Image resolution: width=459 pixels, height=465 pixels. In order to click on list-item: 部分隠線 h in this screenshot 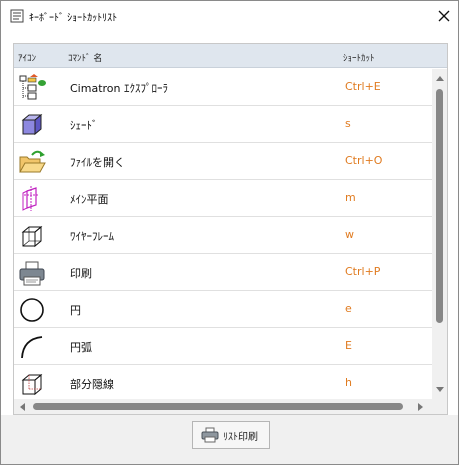, I will do `click(223, 383)`.